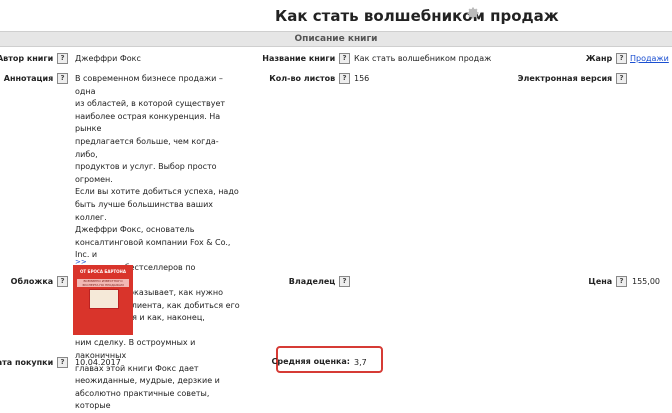  I want to click on average-rating-label: Средняя оценка:, so click(310, 361).